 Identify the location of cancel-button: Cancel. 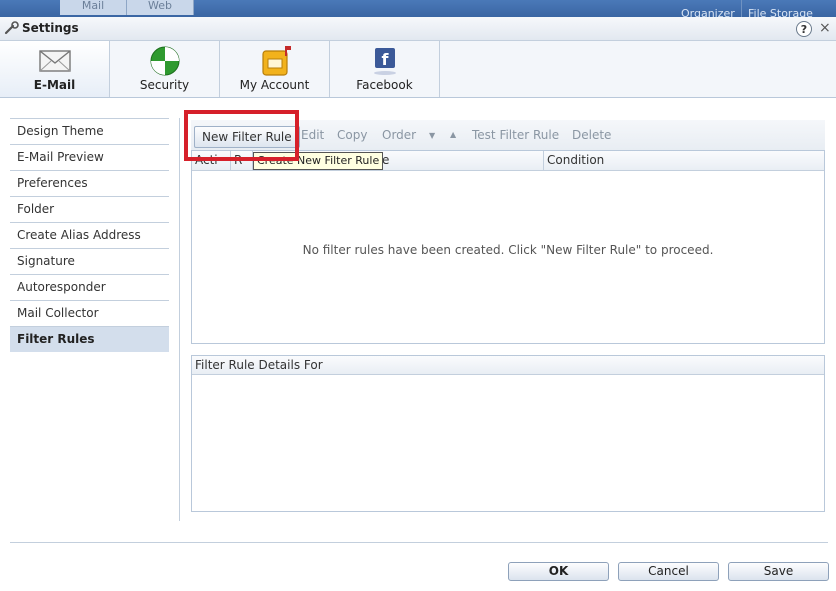
(668, 571).